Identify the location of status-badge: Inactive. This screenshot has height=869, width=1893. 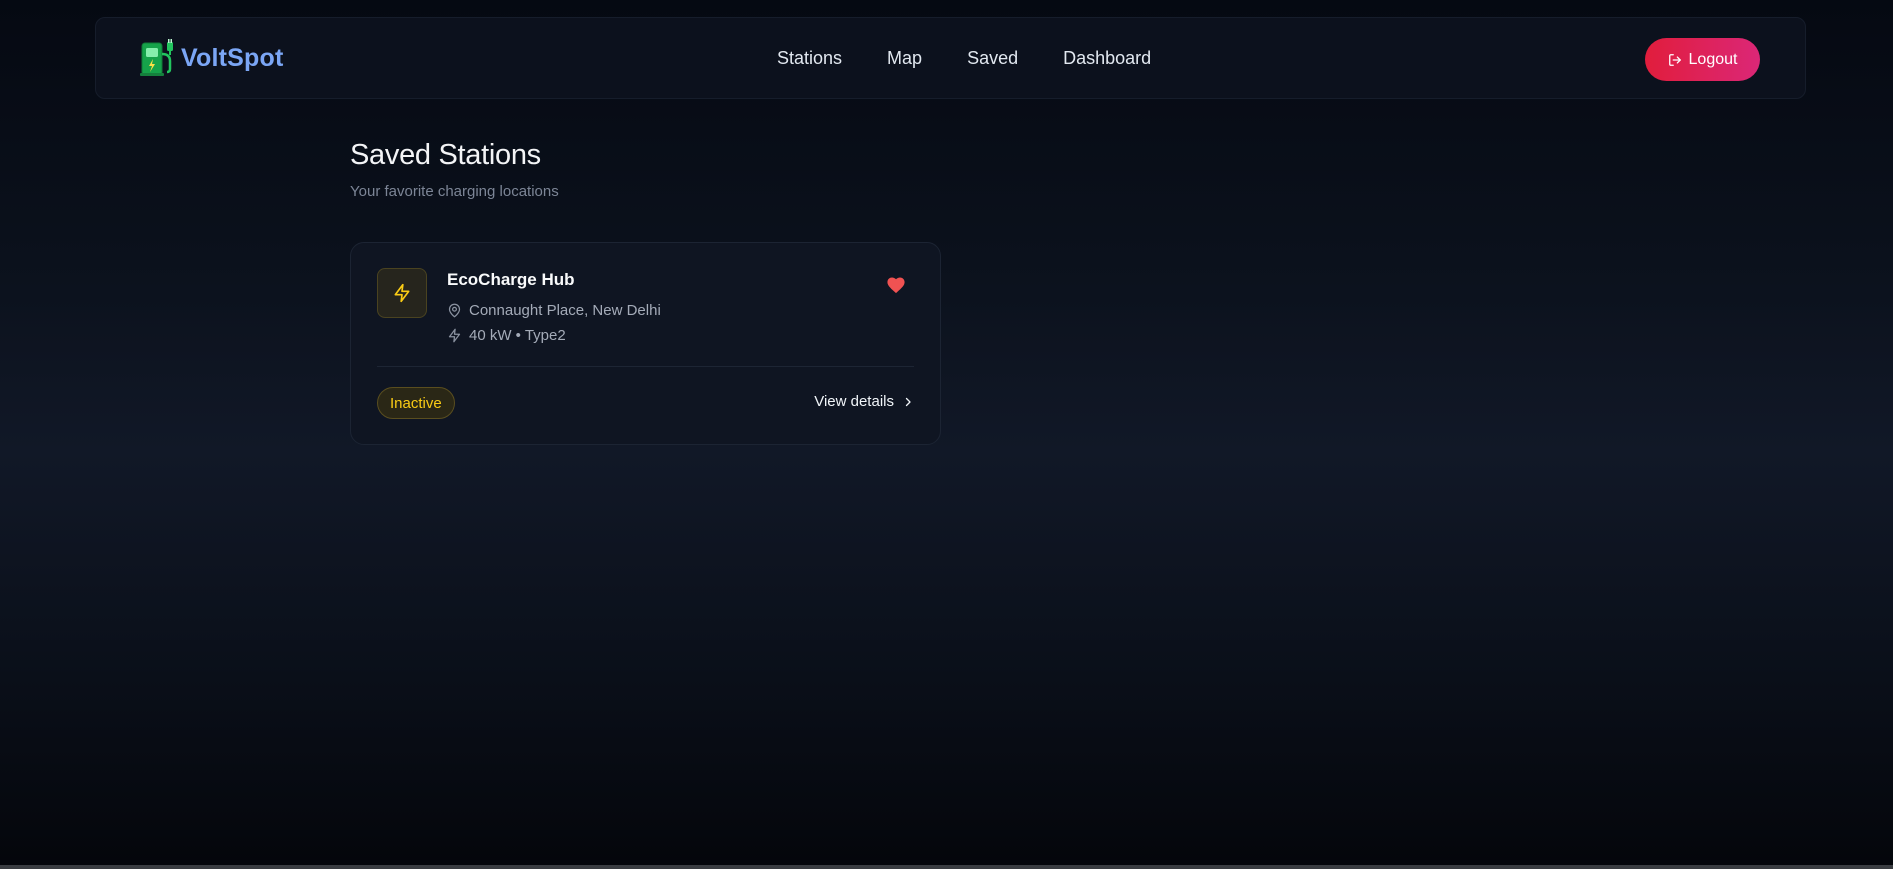
(416, 403).